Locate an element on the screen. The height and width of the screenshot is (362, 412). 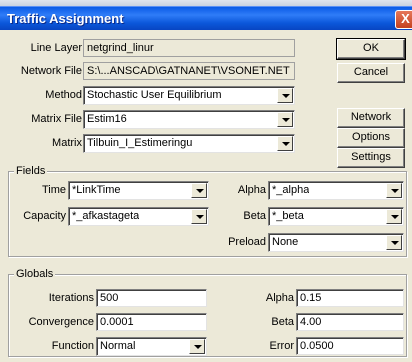
capacity-value: *_afkastageta is located at coordinates (106, 216).